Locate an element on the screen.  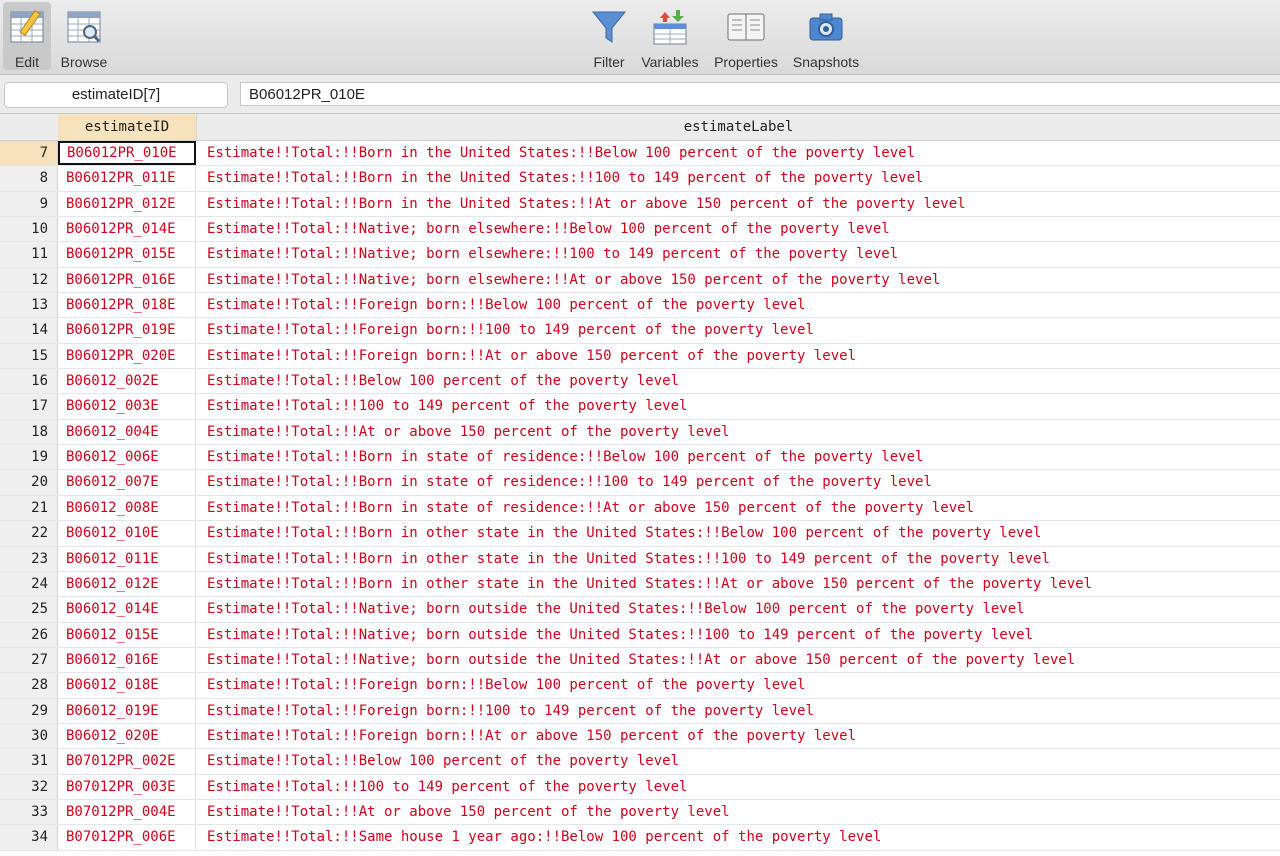
row-number: 28 is located at coordinates (29, 685).